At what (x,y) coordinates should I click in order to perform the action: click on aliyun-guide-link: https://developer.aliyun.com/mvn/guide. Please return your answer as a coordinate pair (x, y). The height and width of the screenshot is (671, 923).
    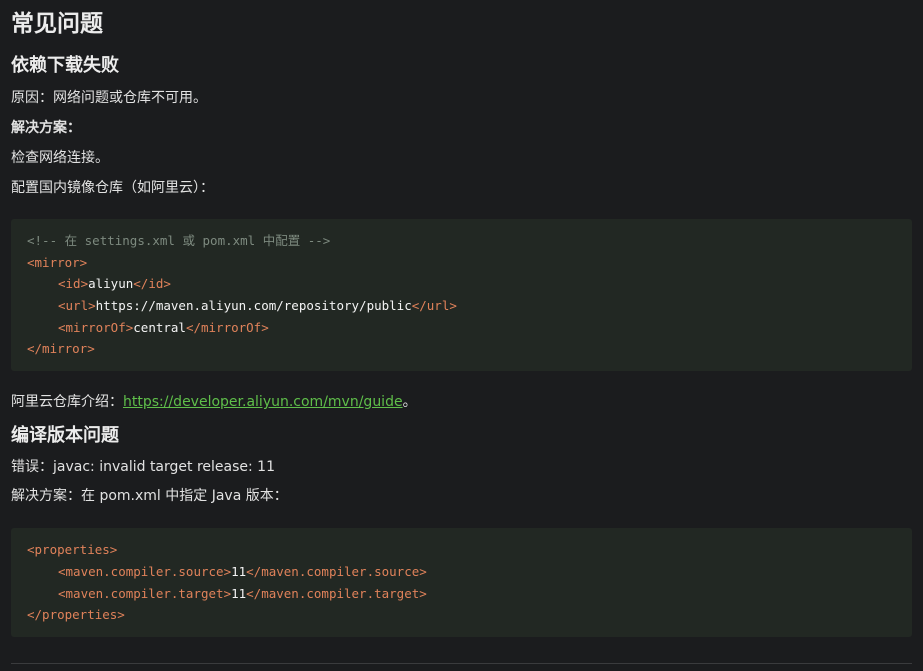
    Looking at the image, I should click on (263, 402).